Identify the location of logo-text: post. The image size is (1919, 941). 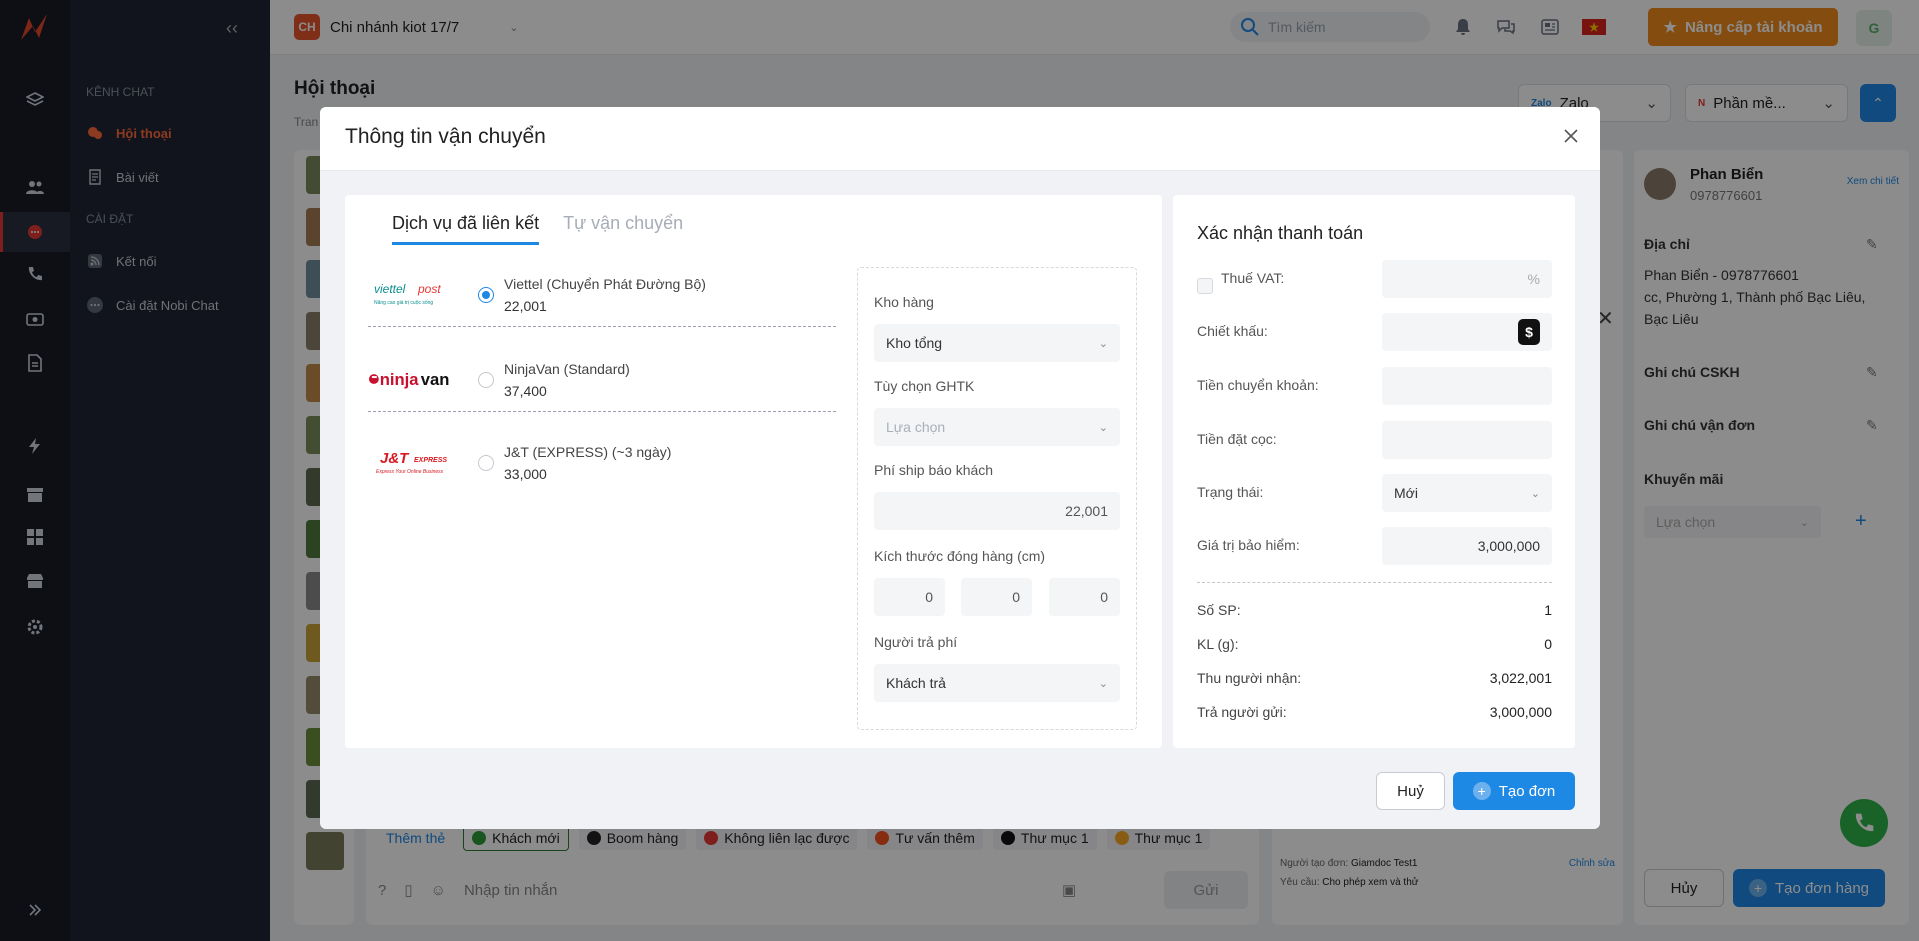
(429, 289).